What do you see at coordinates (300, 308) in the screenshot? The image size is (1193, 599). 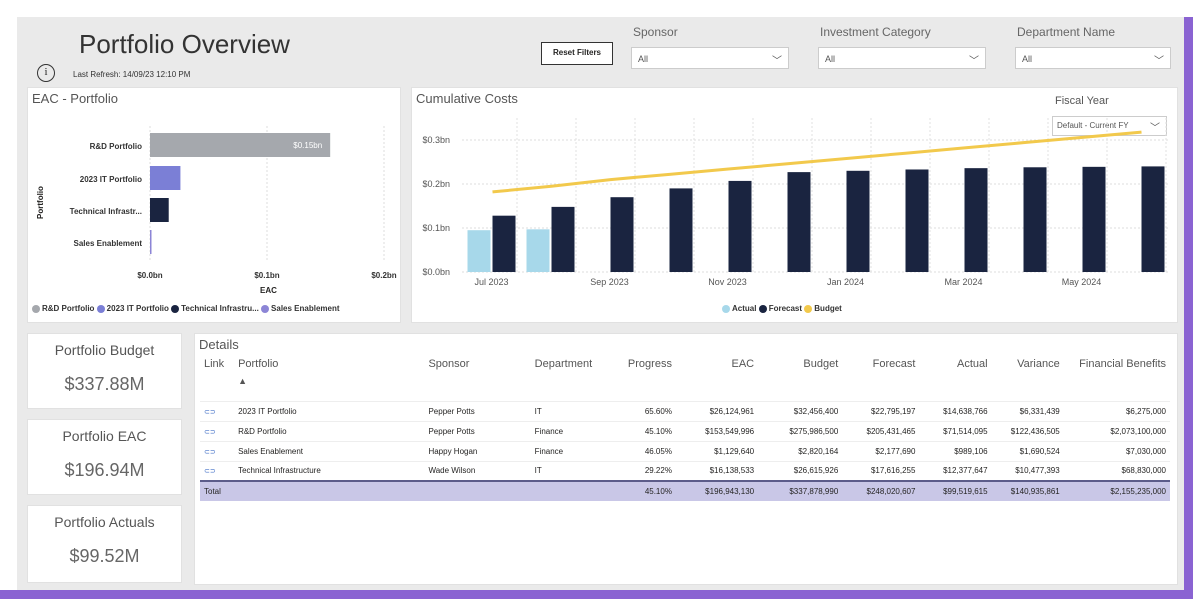 I see `legend-item-sales: Sales Enablement` at bounding box center [300, 308].